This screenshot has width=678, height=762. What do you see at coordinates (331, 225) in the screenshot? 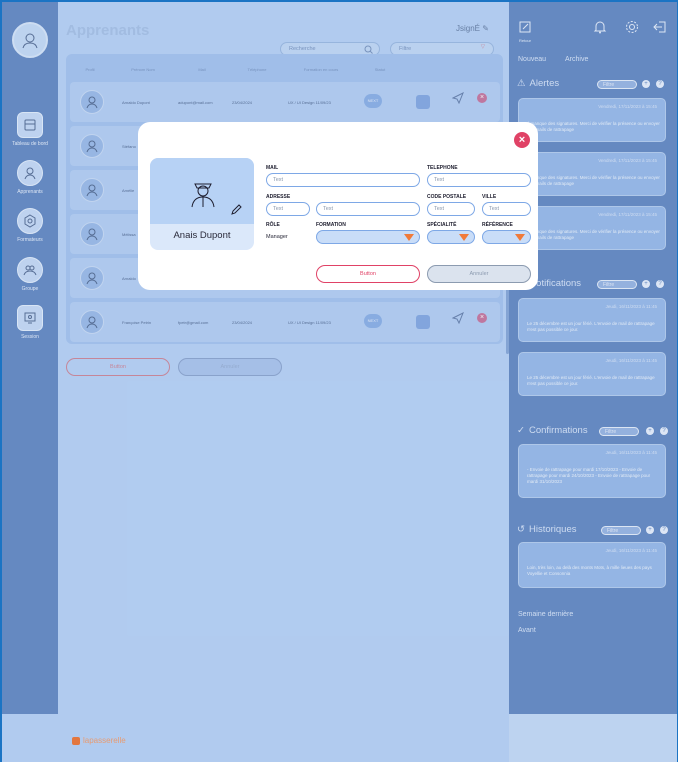
I see `label-formation: FORMATION` at bounding box center [331, 225].